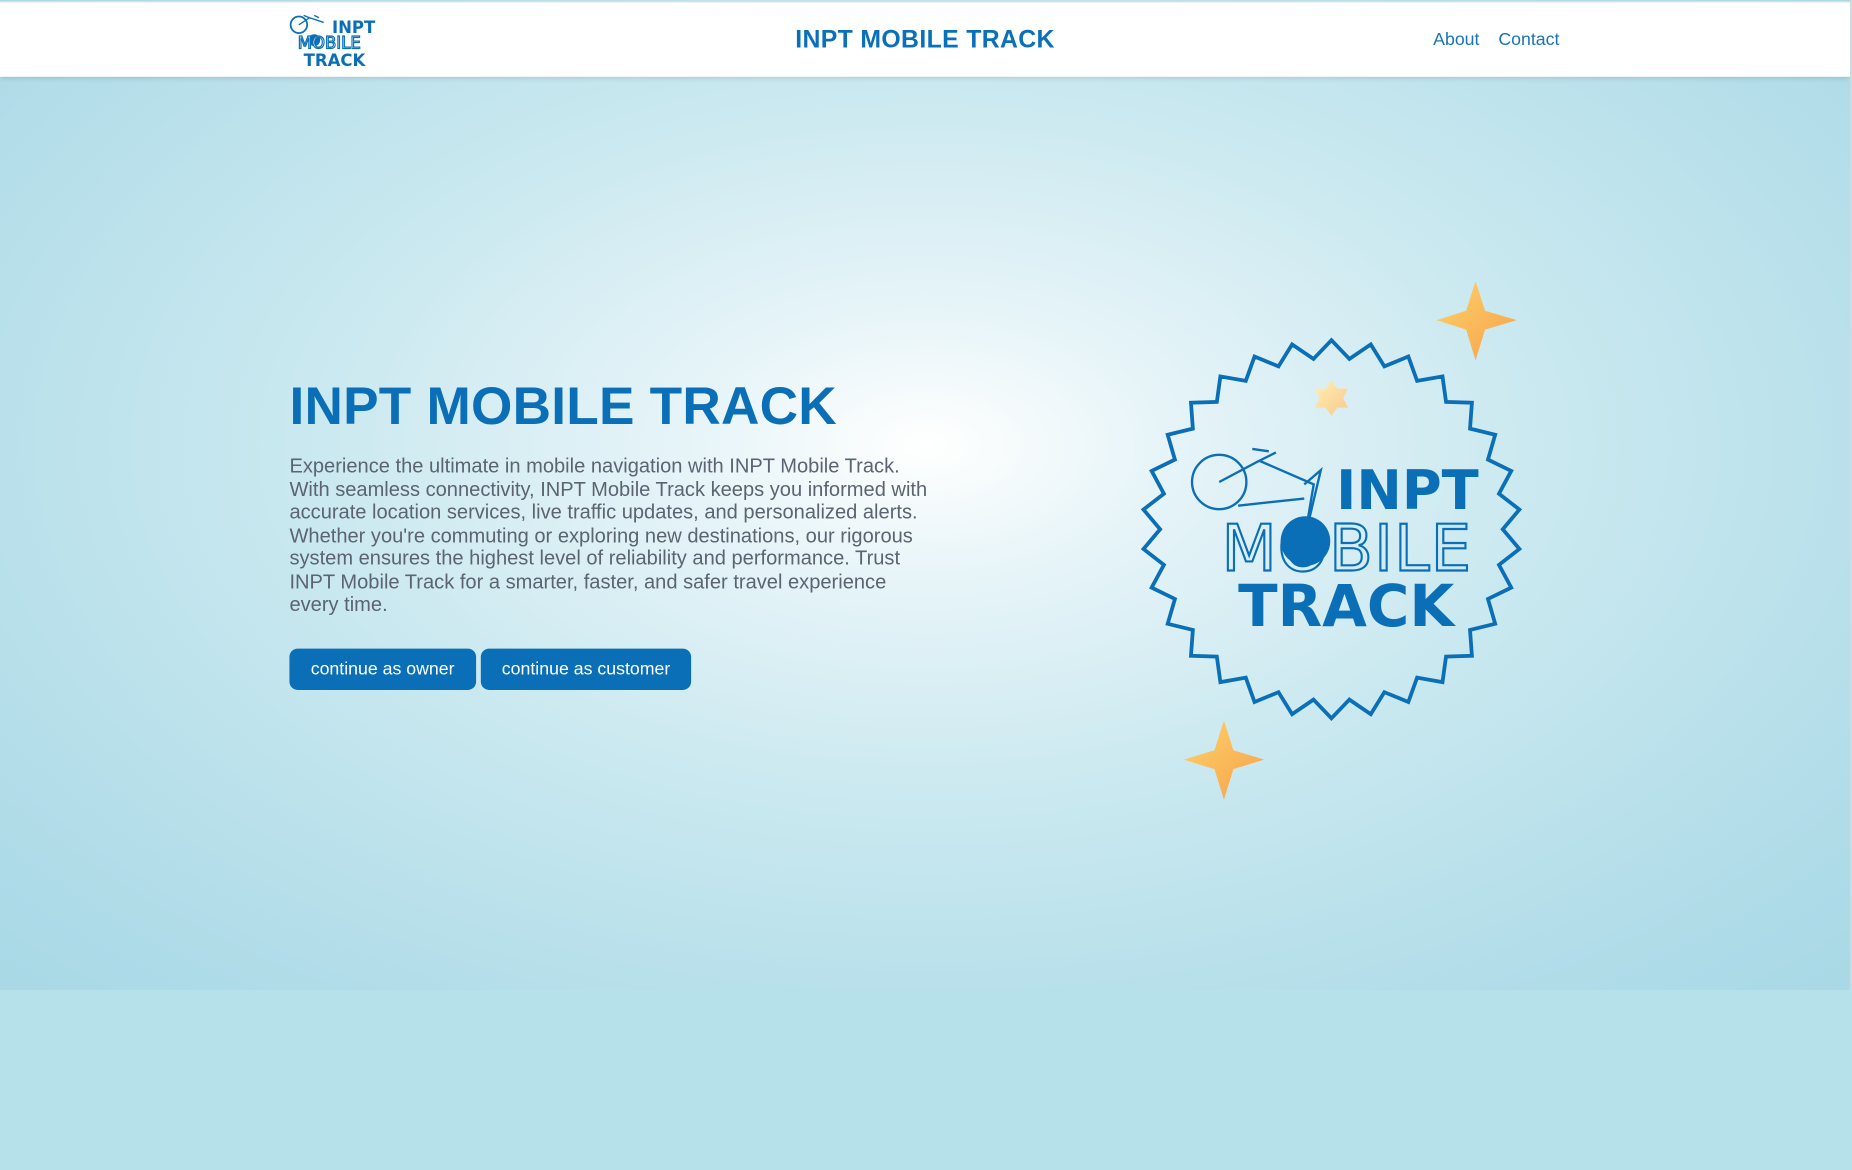 This screenshot has height=1170, width=1852. What do you see at coordinates (1331, 540) in the screenshot?
I see `hero-badge-illustration: INPT MOBILE TRACK` at bounding box center [1331, 540].